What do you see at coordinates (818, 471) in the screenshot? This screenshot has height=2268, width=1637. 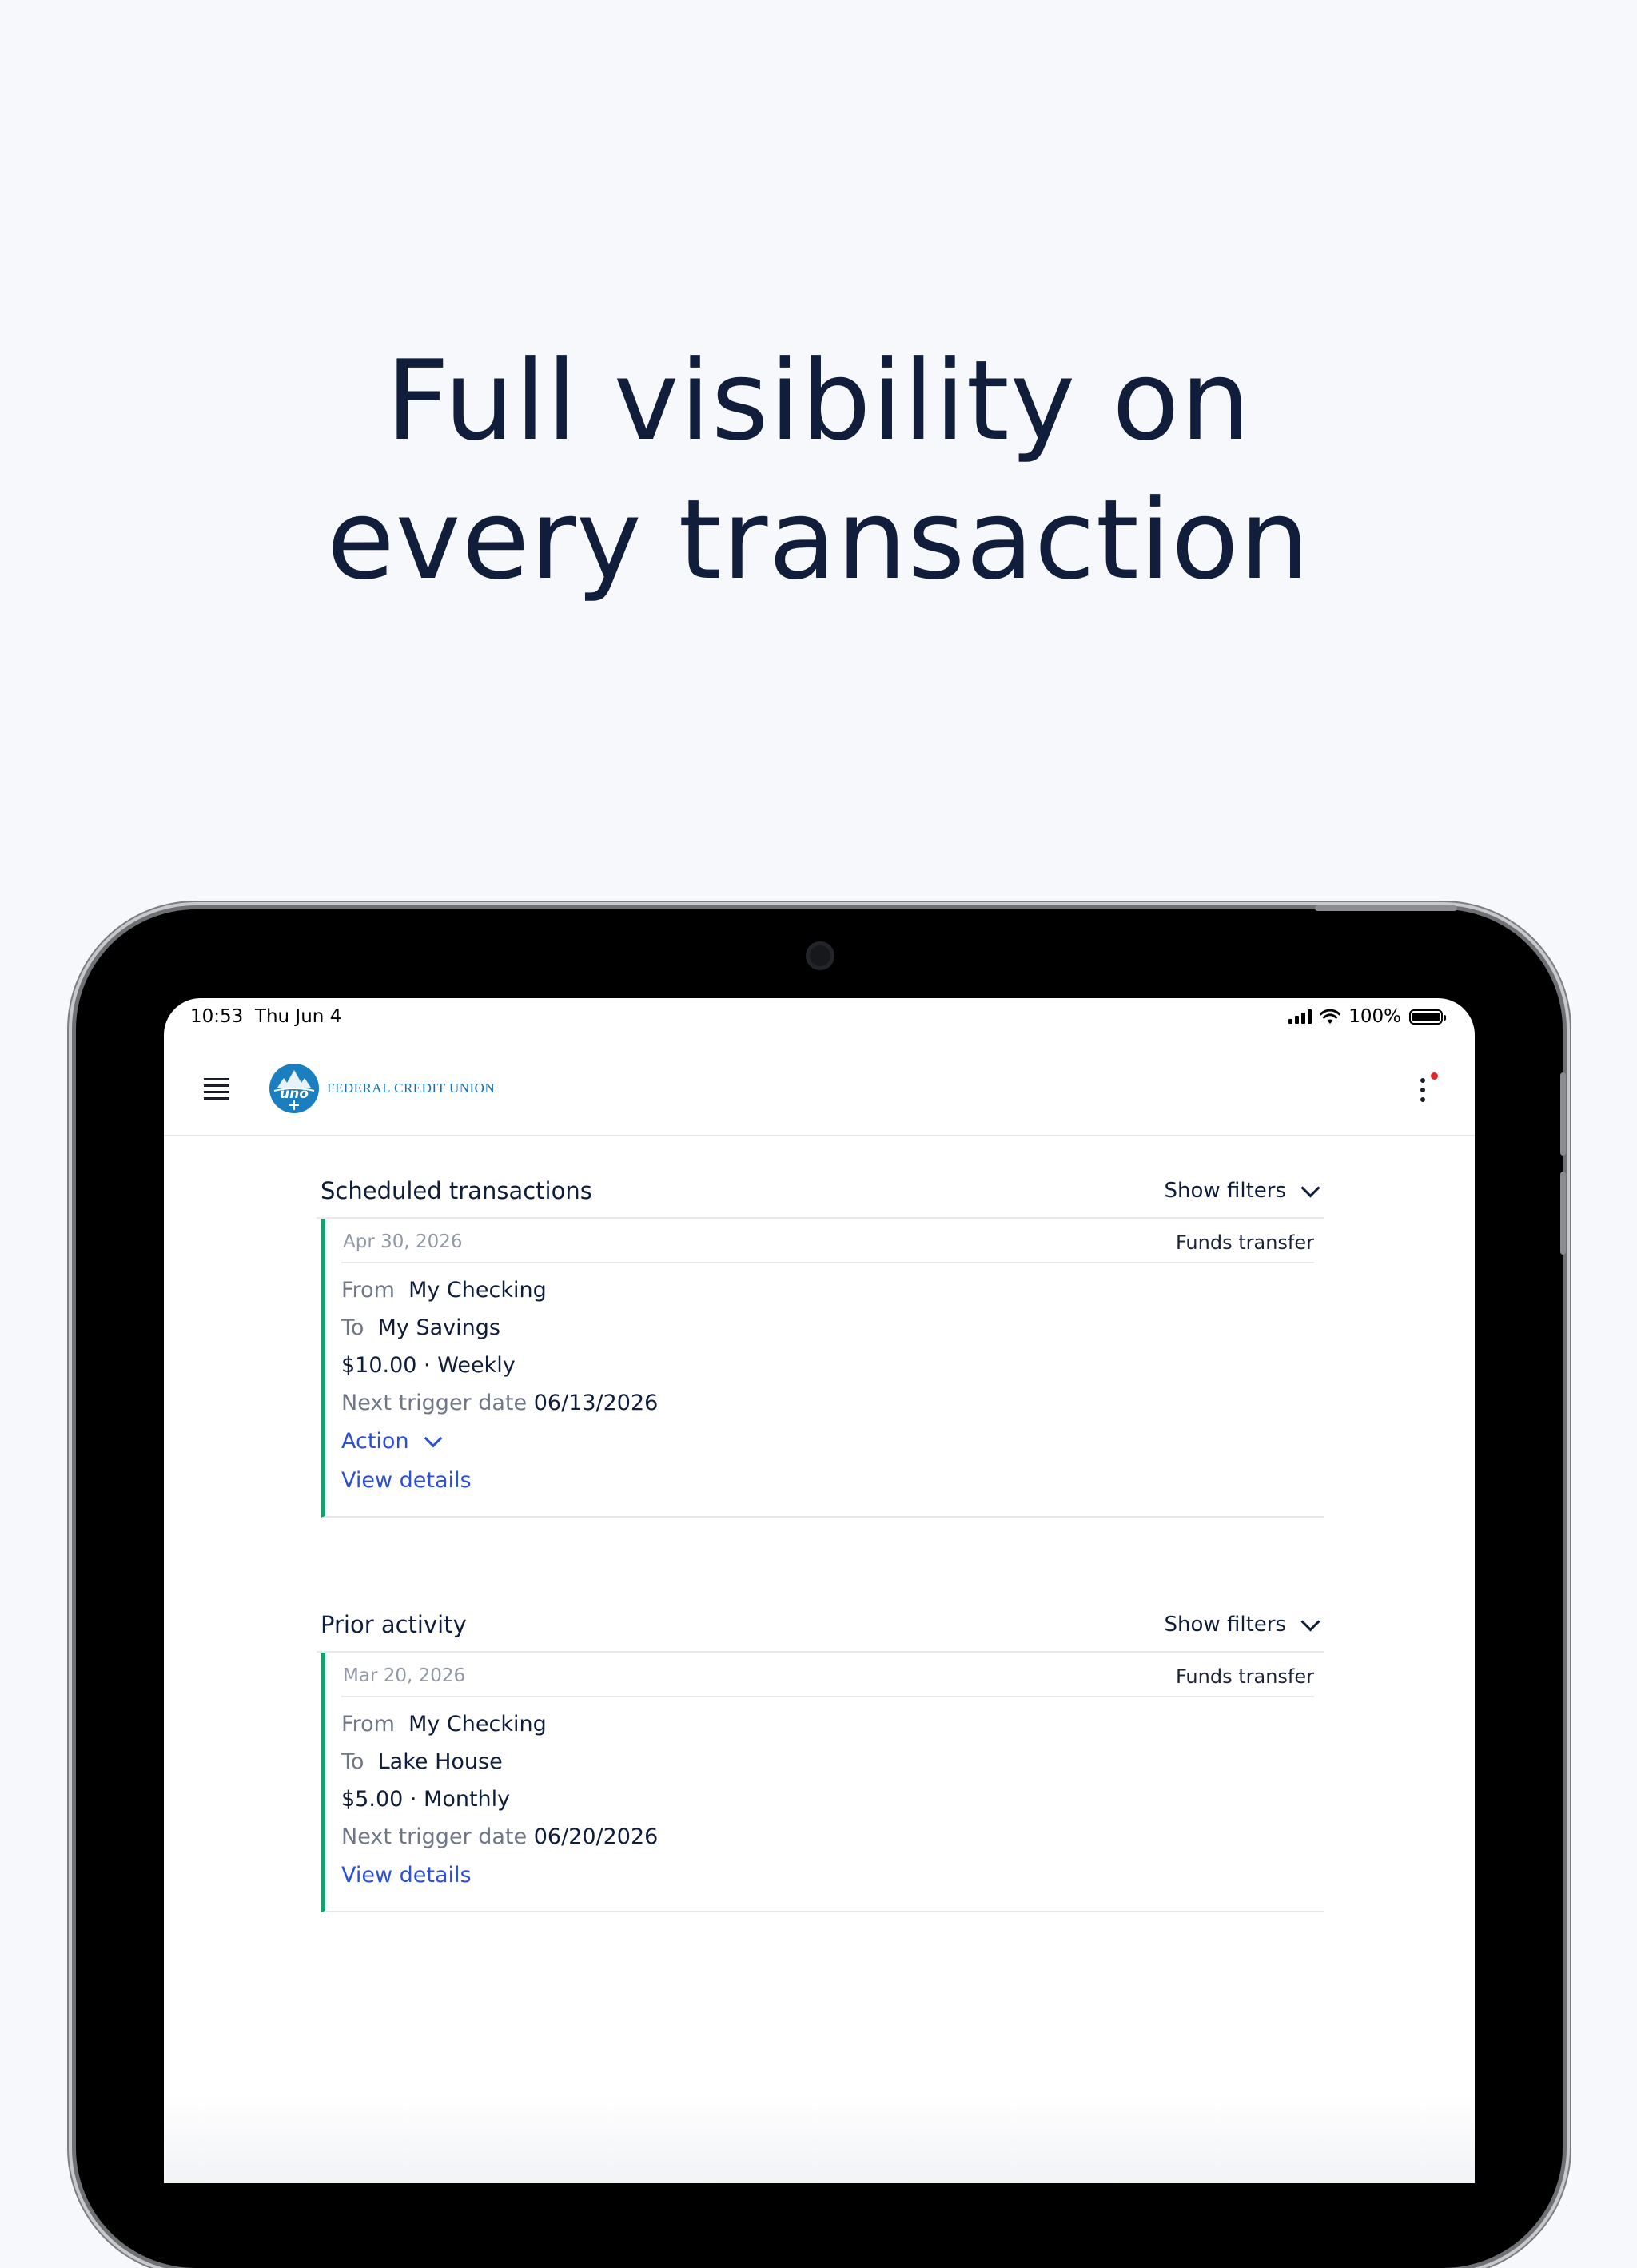 I see `headline: Full visibility on every transaction` at bounding box center [818, 471].